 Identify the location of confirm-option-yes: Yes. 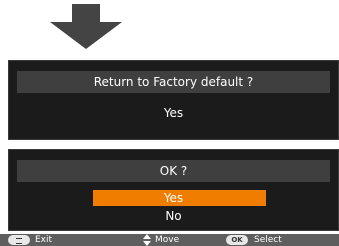
(173, 198).